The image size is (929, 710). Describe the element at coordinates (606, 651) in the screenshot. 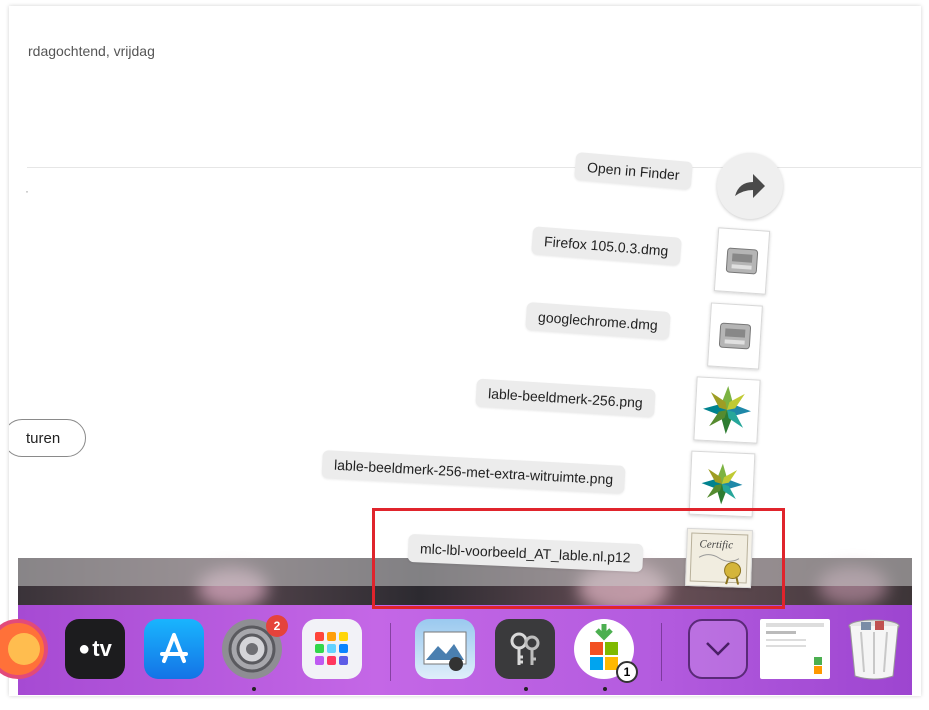

I see `downloads-dock-icon: 1` at that location.